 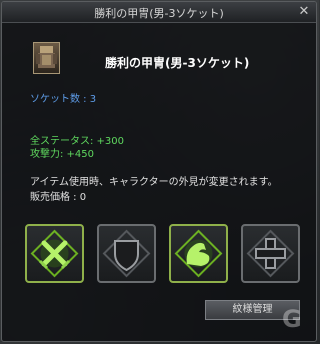 What do you see at coordinates (292, 319) in the screenshot?
I see `site-logo-watermark: G` at bounding box center [292, 319].